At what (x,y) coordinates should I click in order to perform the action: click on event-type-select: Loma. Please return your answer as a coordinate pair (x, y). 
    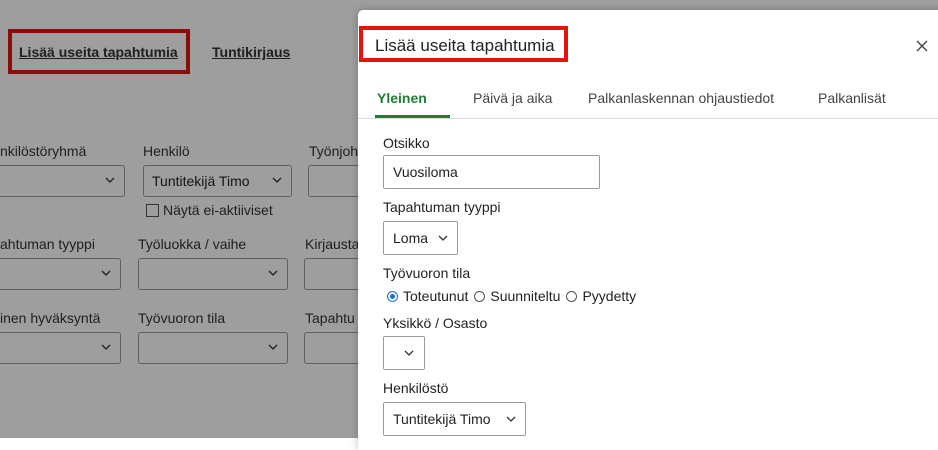
    Looking at the image, I should click on (420, 238).